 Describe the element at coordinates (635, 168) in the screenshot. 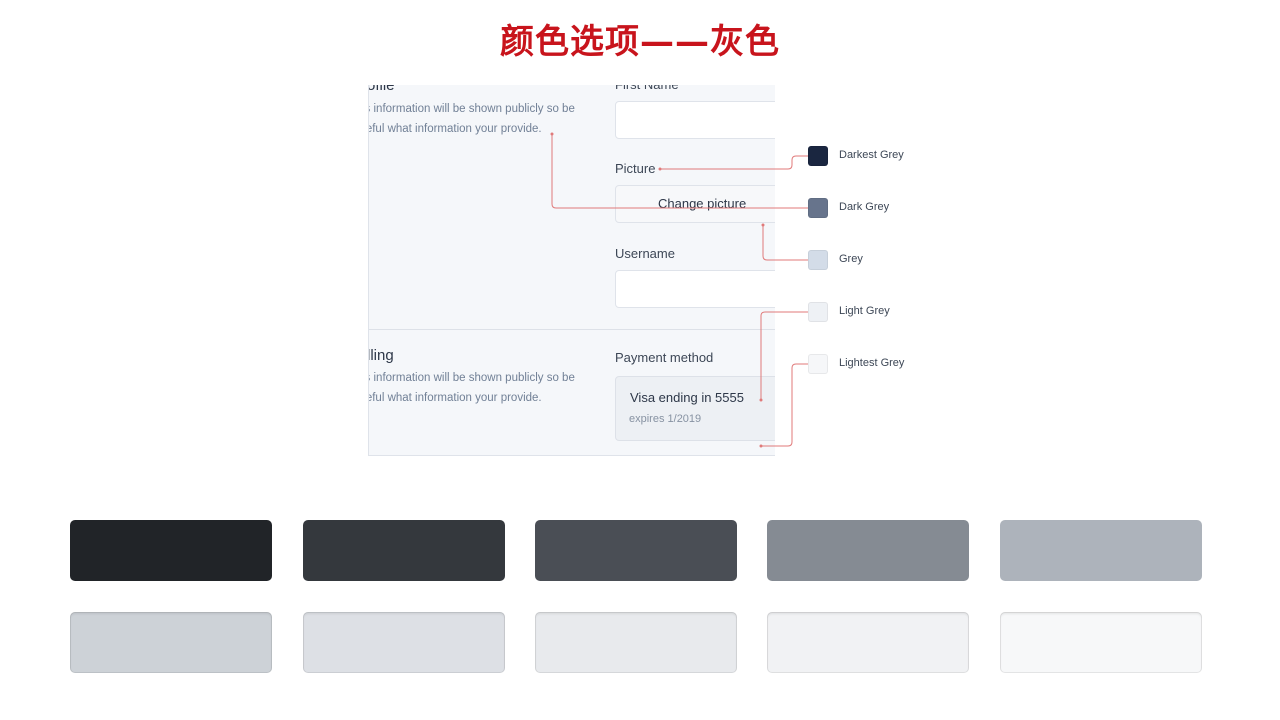

I see `picture-label: Picture` at that location.